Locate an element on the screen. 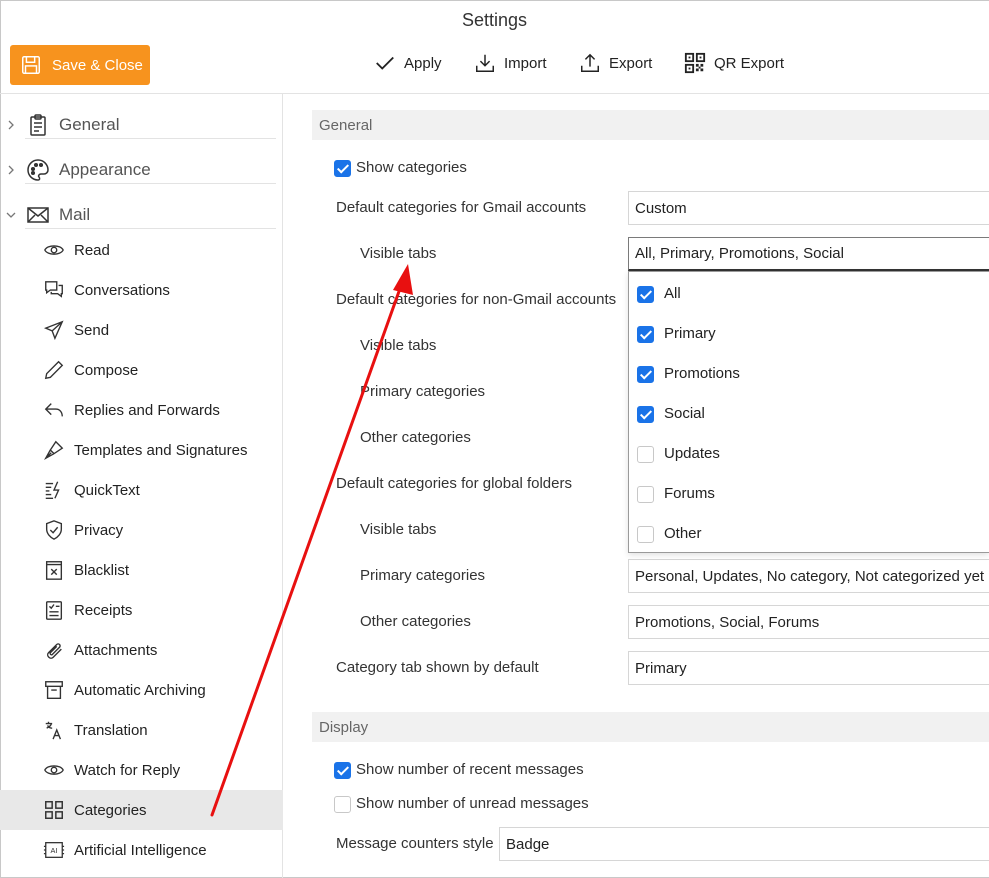 This screenshot has width=989, height=878. sidebar-item-artificial-intelligence: AI Artificial Intelligence is located at coordinates (141, 850).